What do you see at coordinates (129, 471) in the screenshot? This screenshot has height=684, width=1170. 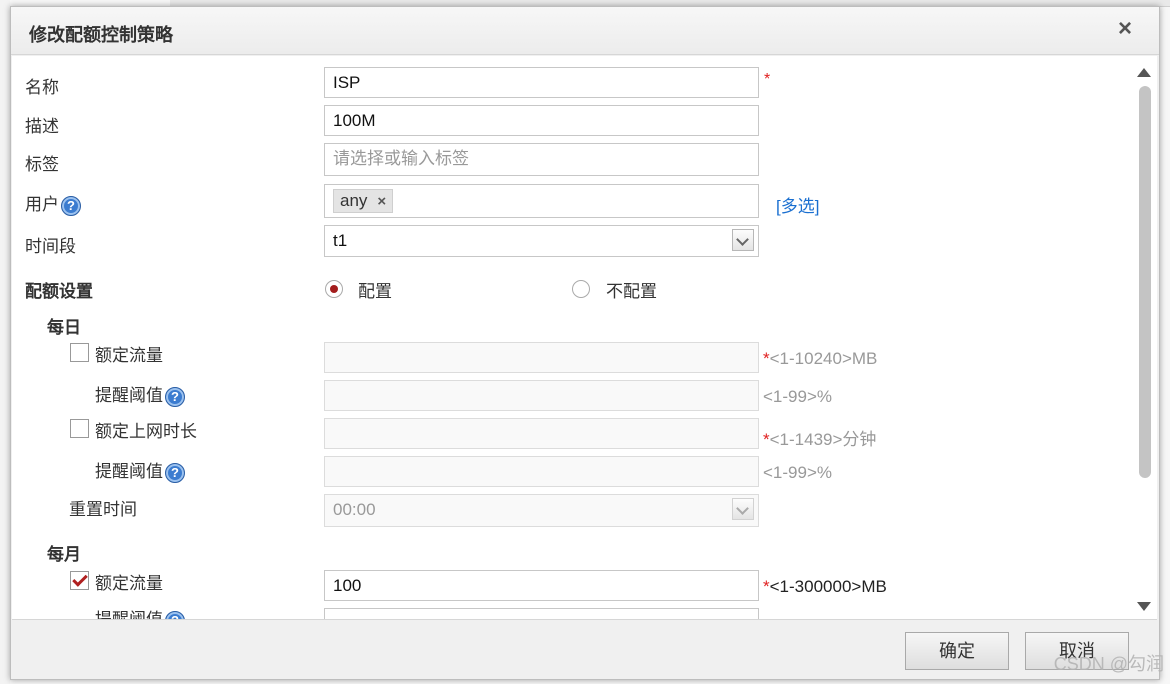 I see `daily-online-alert-text: 提醒阈值` at bounding box center [129, 471].